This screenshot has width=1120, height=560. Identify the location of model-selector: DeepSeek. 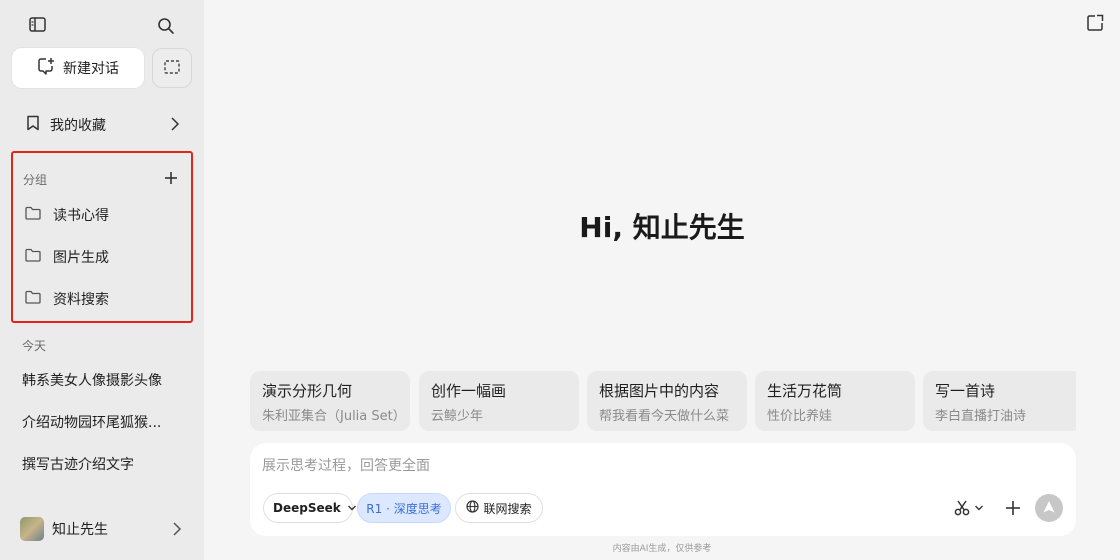
(309, 508).